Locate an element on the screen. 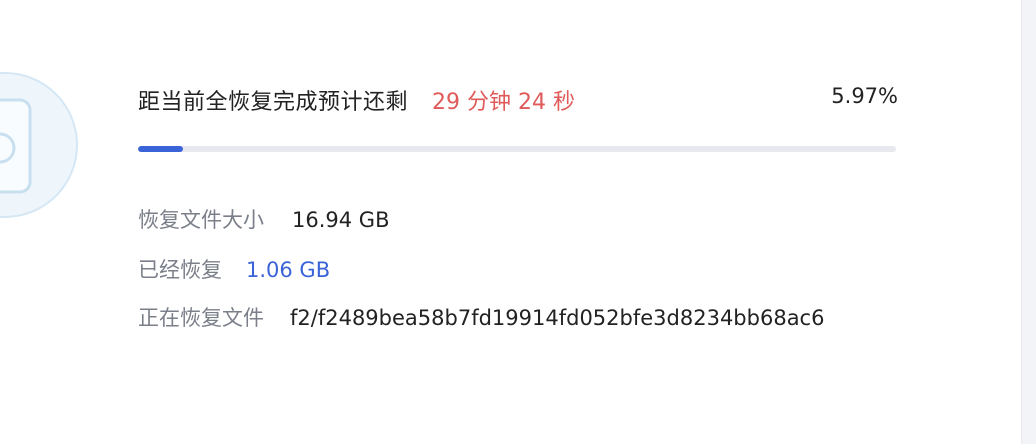  file-size-value: 16.94 GB is located at coordinates (341, 220).